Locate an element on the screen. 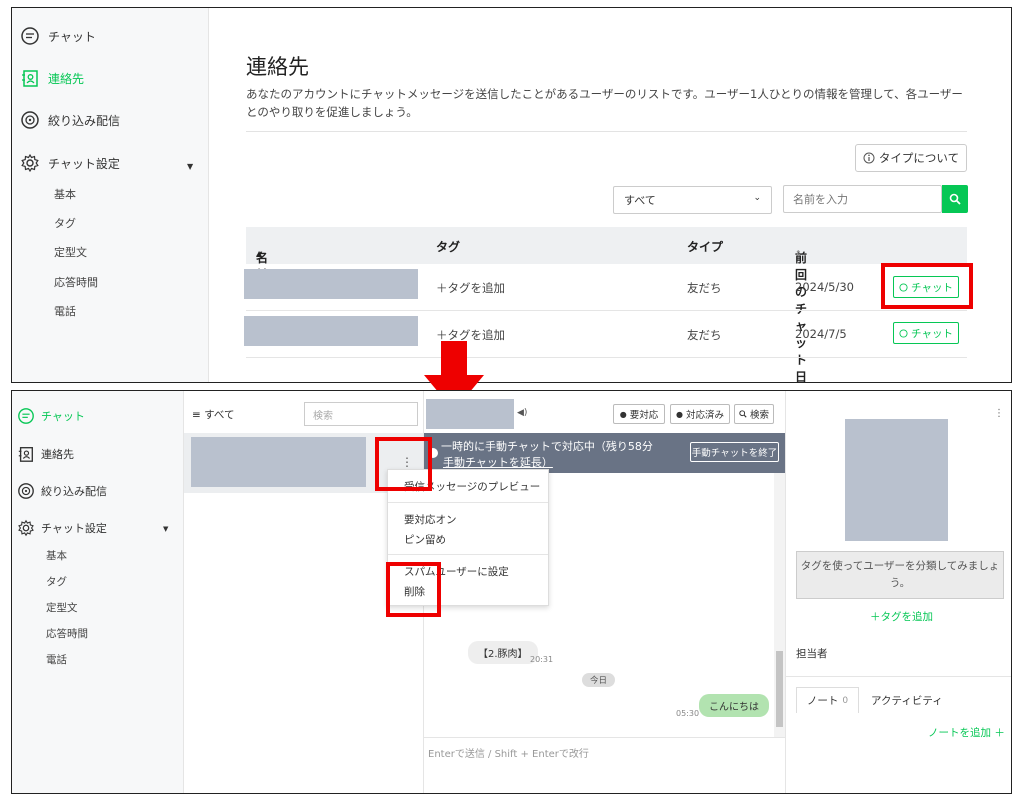 The image size is (1022, 803). message-time: 20:31 is located at coordinates (542, 659).